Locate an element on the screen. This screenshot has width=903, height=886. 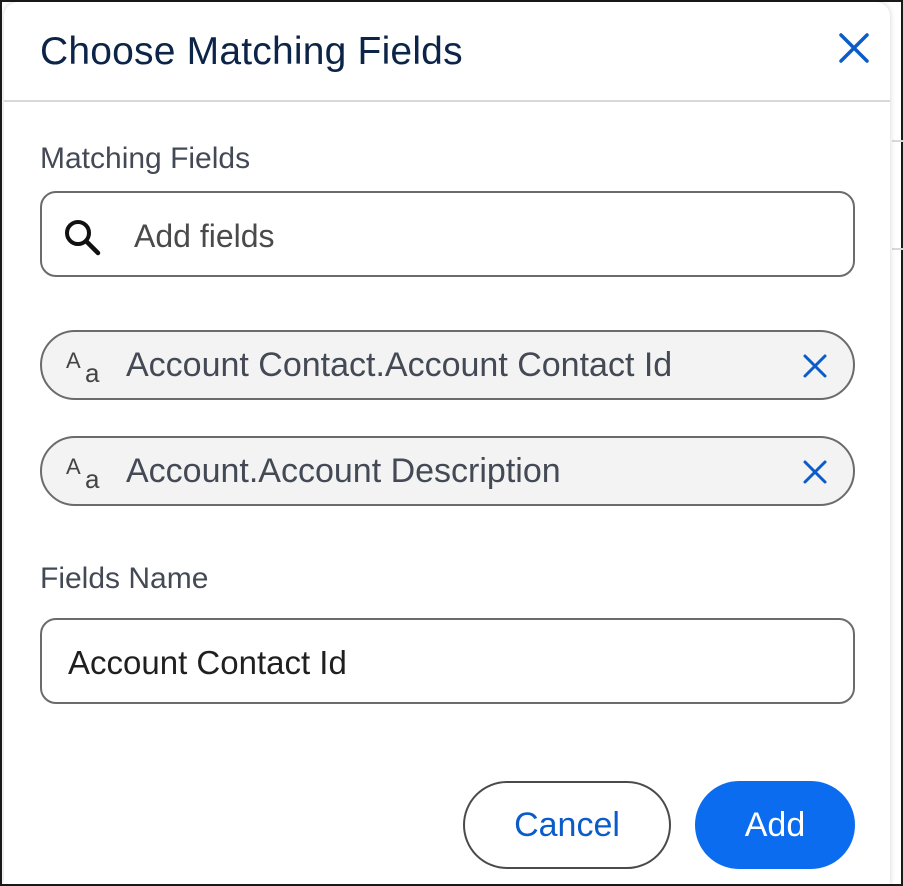
fields-name-label: Fields Name is located at coordinates (124, 578).